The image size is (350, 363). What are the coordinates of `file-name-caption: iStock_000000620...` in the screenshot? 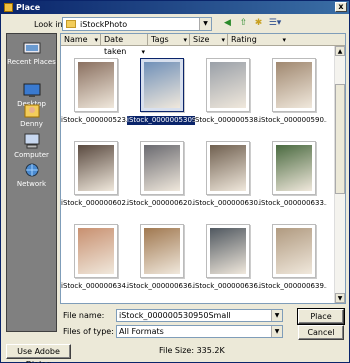 It's located at (161, 203).